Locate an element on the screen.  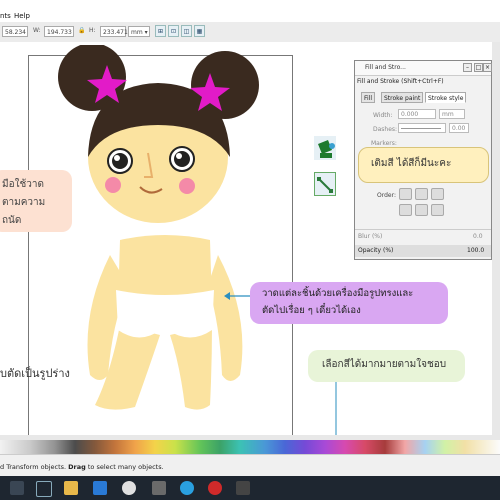
order-markers-stroke-fill-icon is located at coordinates (437, 210).